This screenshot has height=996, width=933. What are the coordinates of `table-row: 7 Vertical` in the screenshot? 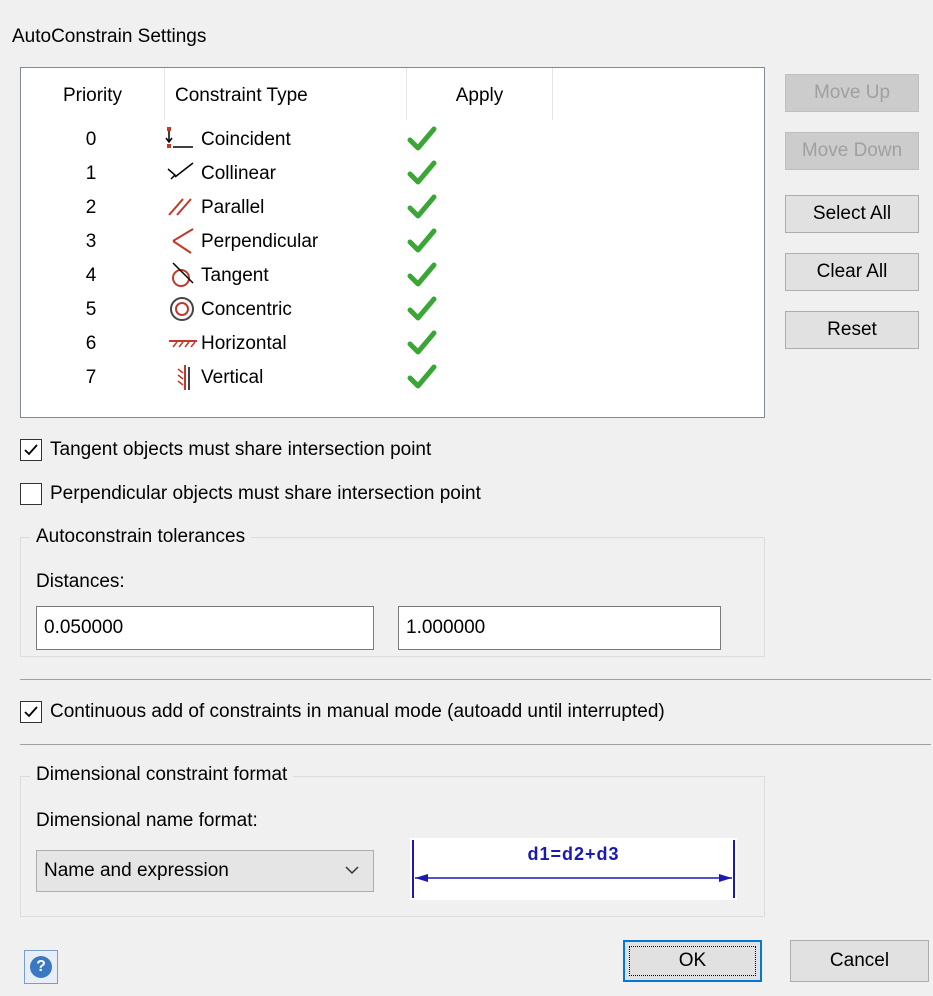 It's located at (391, 377).